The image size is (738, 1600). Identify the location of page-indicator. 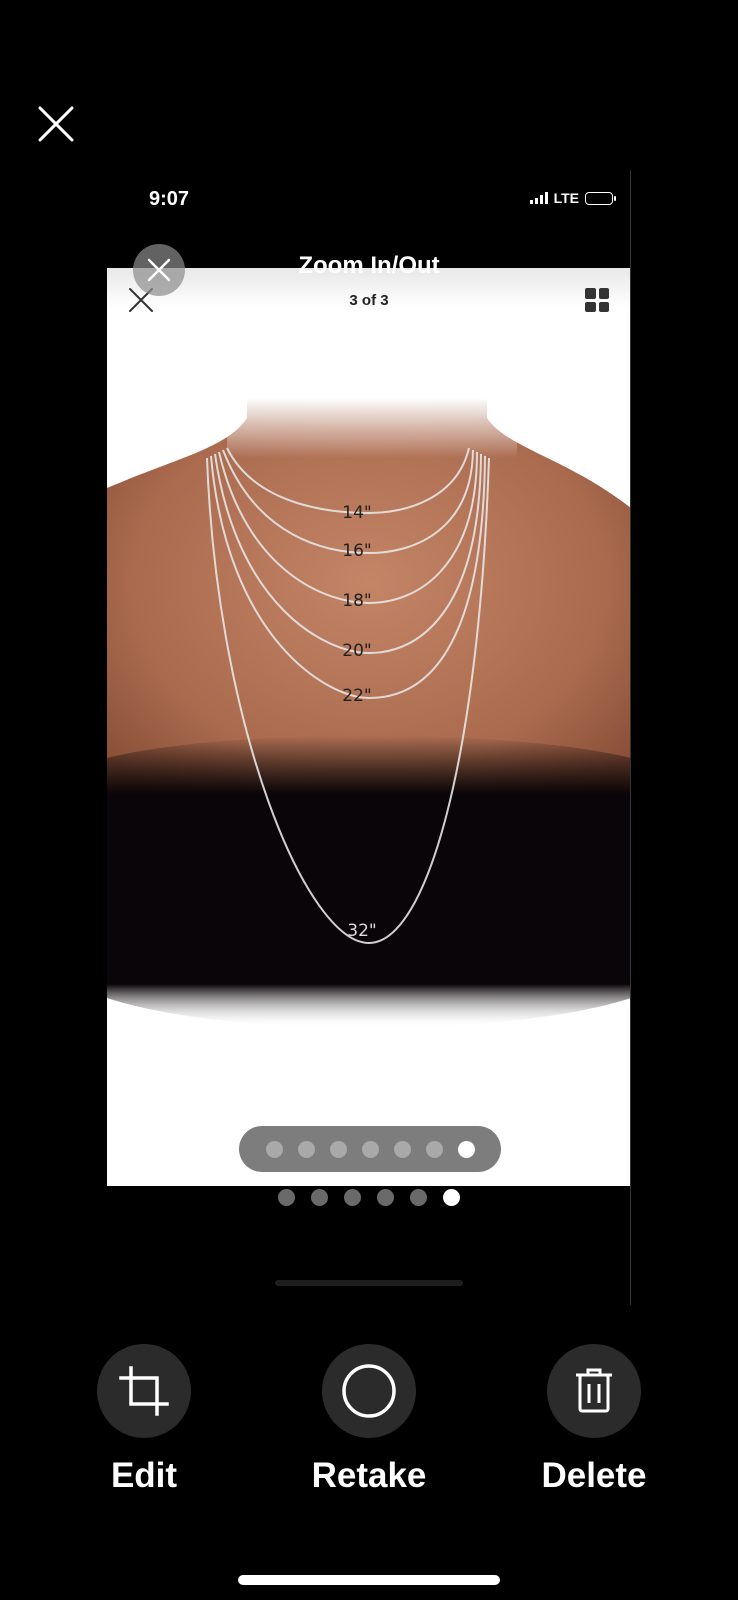
(370, 1149).